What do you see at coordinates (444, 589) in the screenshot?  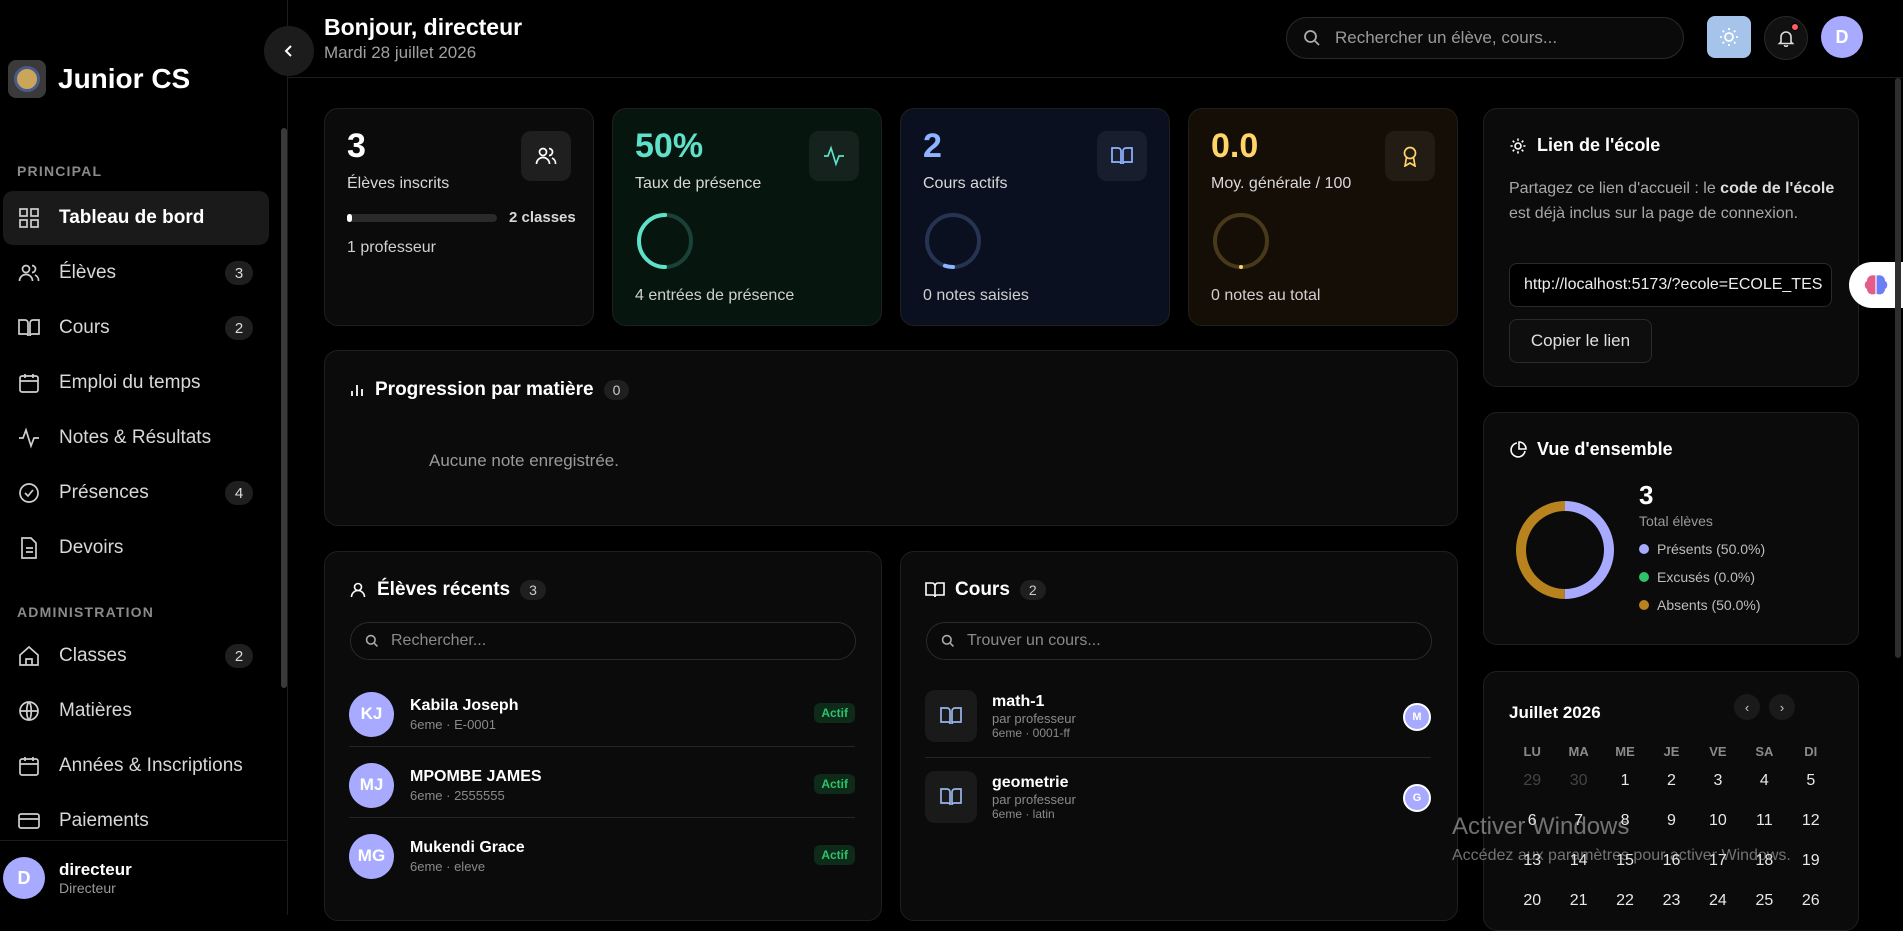 I see `recent-students-title: Élèves récents` at bounding box center [444, 589].